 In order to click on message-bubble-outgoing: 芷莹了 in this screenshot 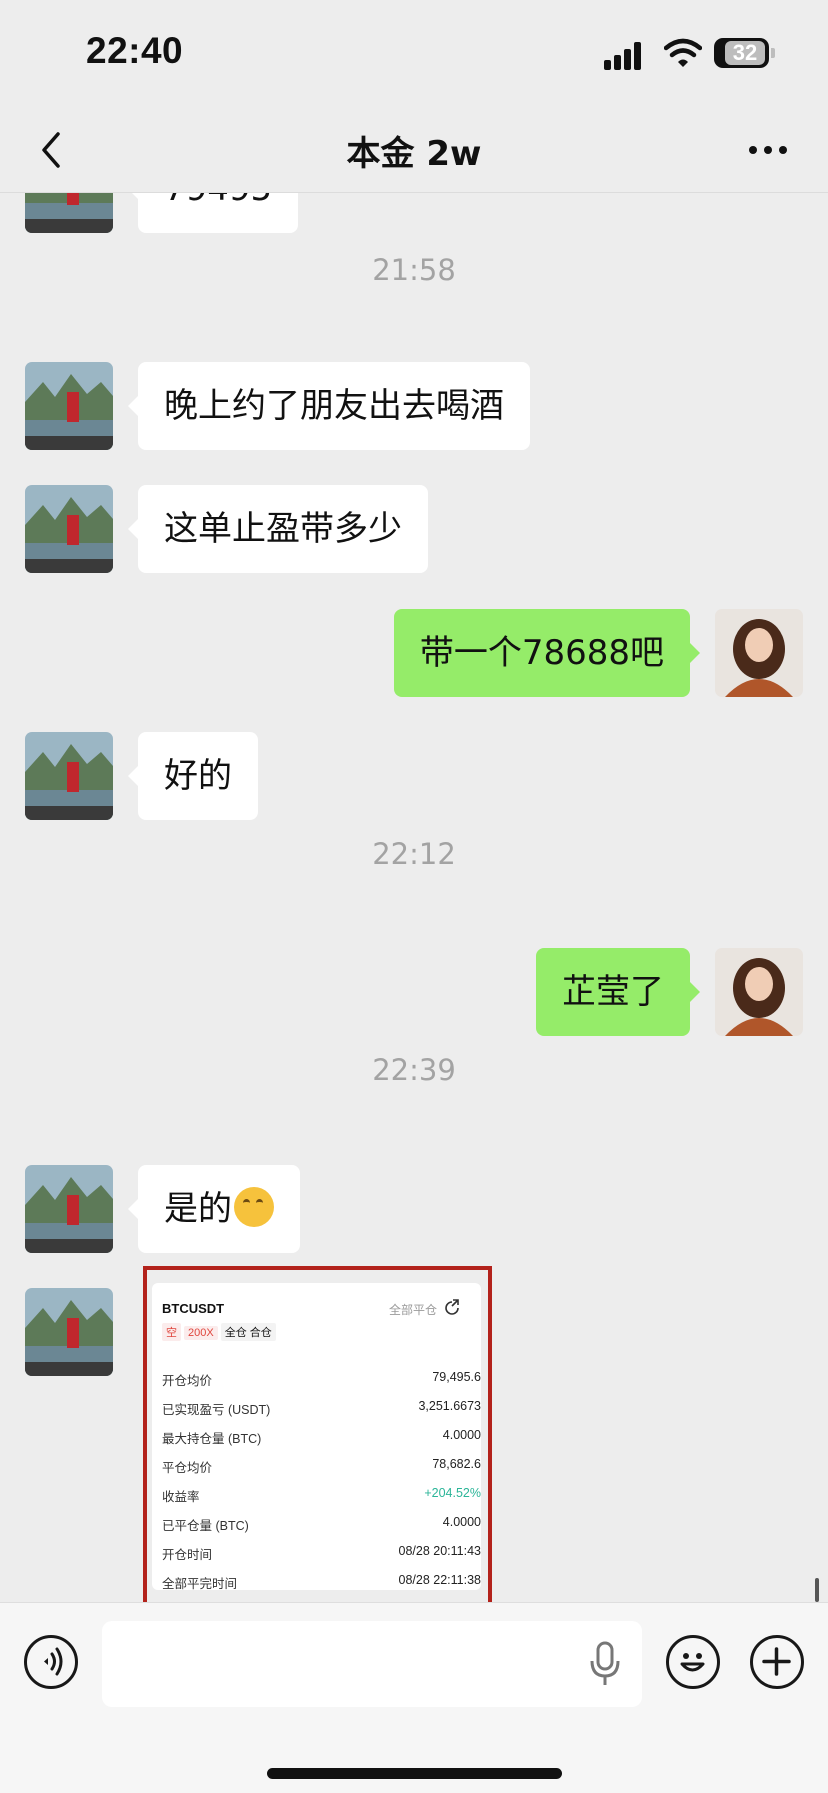, I will do `click(618, 992)`.